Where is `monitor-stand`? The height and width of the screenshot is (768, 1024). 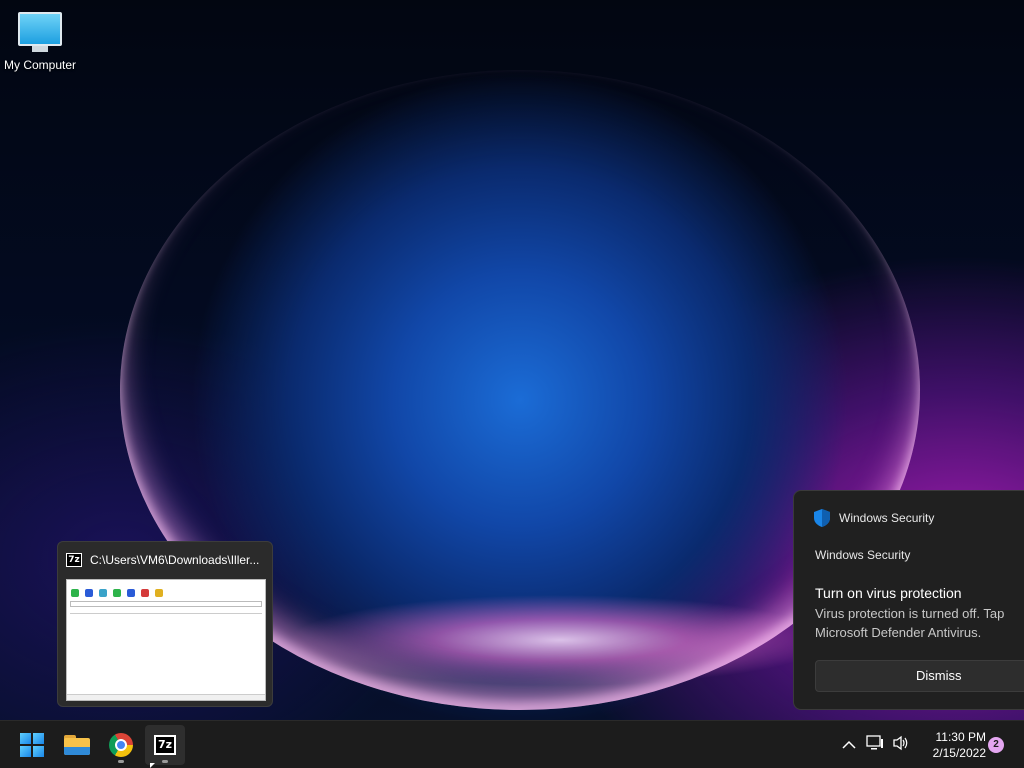
monitor-stand is located at coordinates (40, 49).